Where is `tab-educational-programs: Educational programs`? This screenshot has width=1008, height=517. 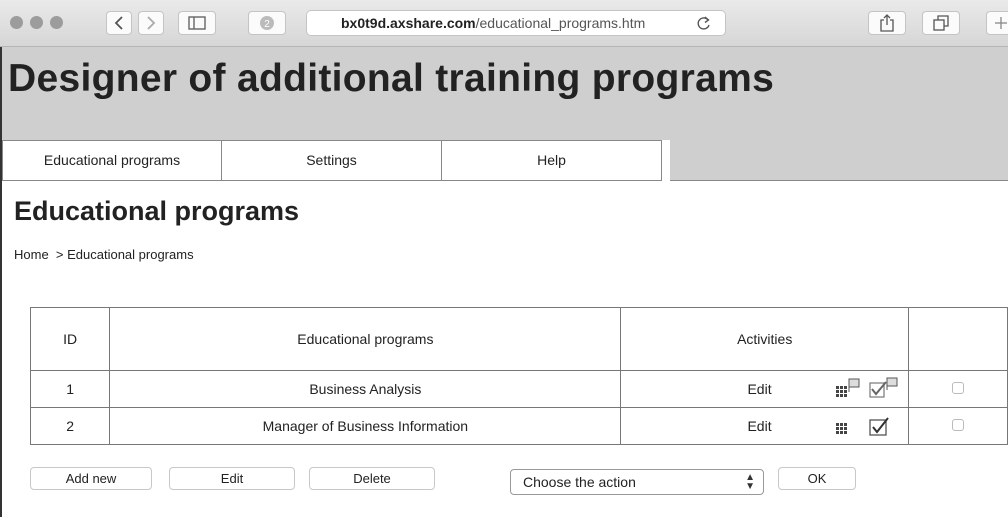
tab-educational-programs: Educational programs is located at coordinates (112, 160).